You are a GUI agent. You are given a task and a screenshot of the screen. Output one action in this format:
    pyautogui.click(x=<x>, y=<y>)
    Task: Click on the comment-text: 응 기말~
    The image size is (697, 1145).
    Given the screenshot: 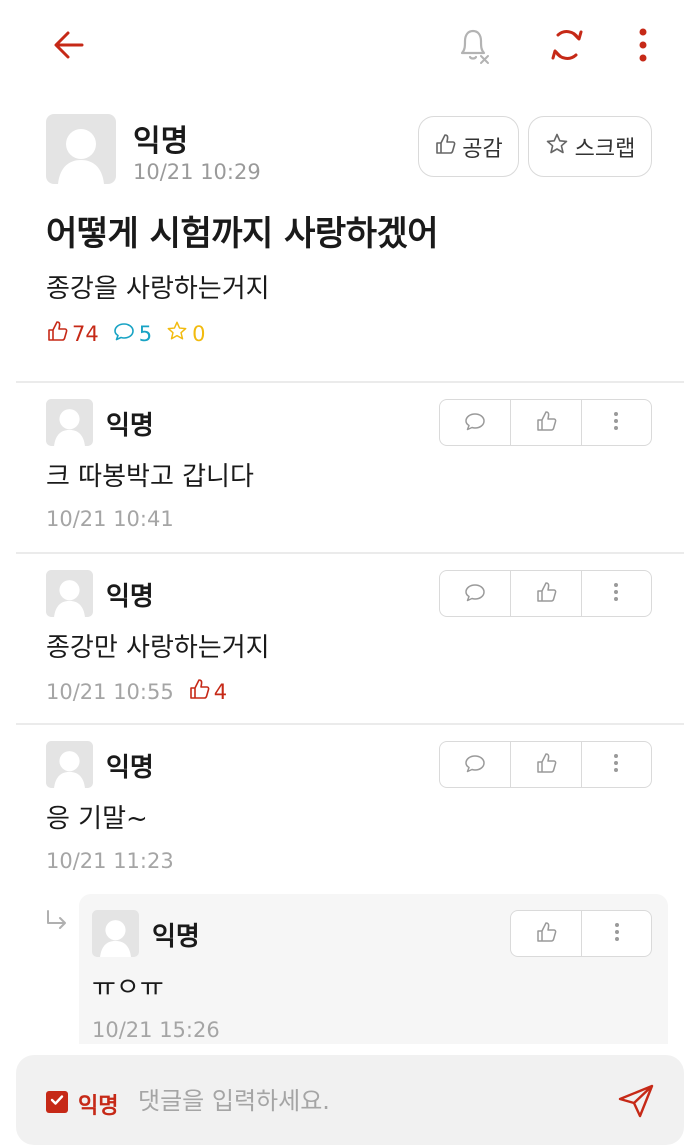 What is the action you would take?
    pyautogui.click(x=97, y=819)
    